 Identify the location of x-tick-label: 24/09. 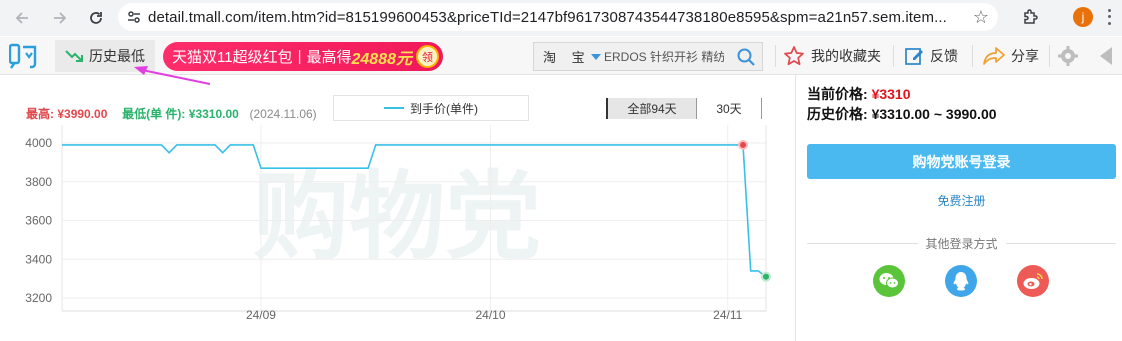
(261, 315).